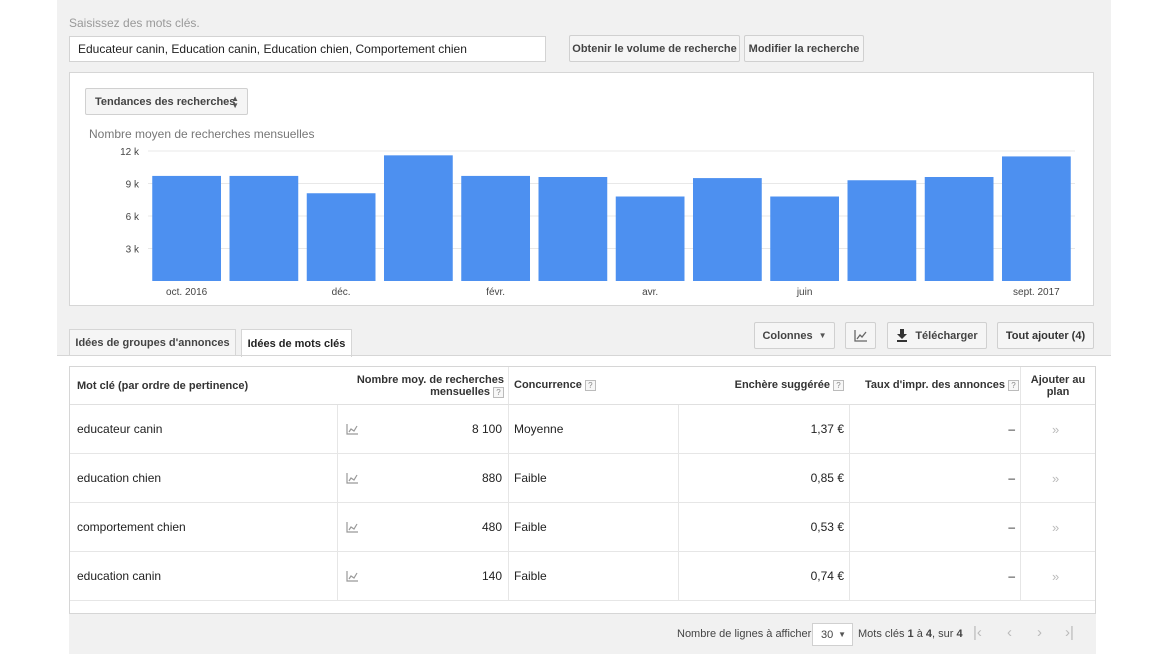 The image size is (1164, 663). What do you see at coordinates (162, 386) in the screenshot?
I see `header-keyword: Mot clé (par ordre de pertinence)` at bounding box center [162, 386].